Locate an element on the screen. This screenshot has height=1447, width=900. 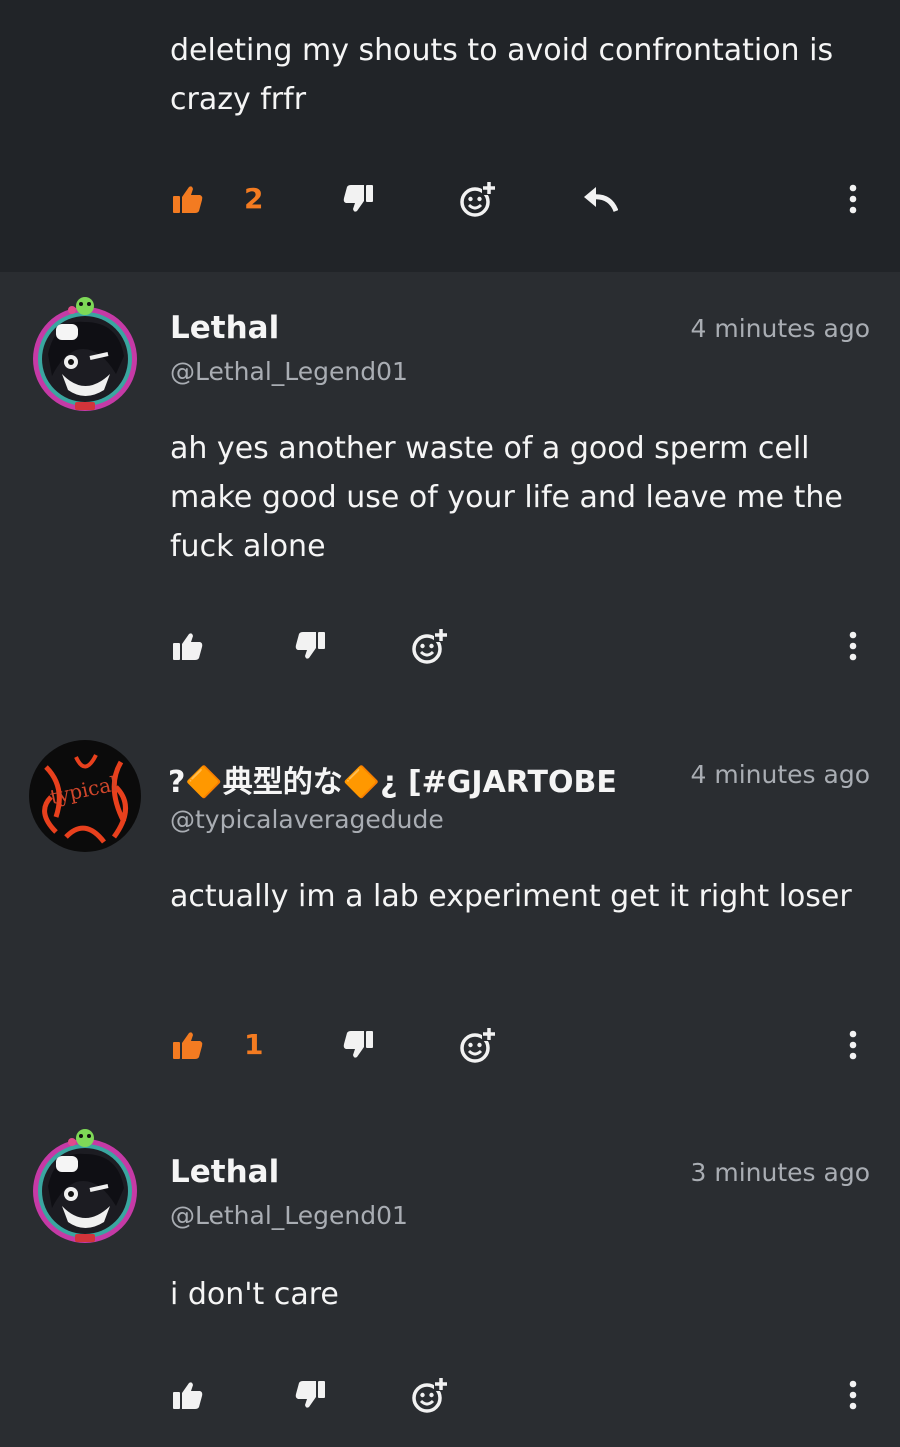
like-count: 2 is located at coordinates (254, 198).